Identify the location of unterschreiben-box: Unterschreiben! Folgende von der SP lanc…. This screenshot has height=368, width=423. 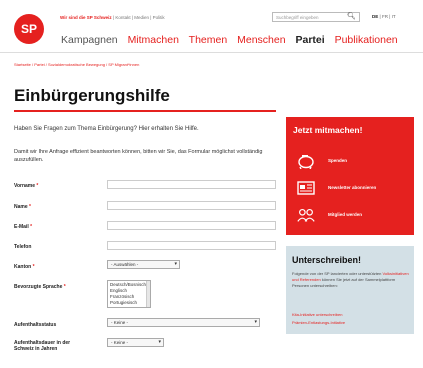
(350, 290).